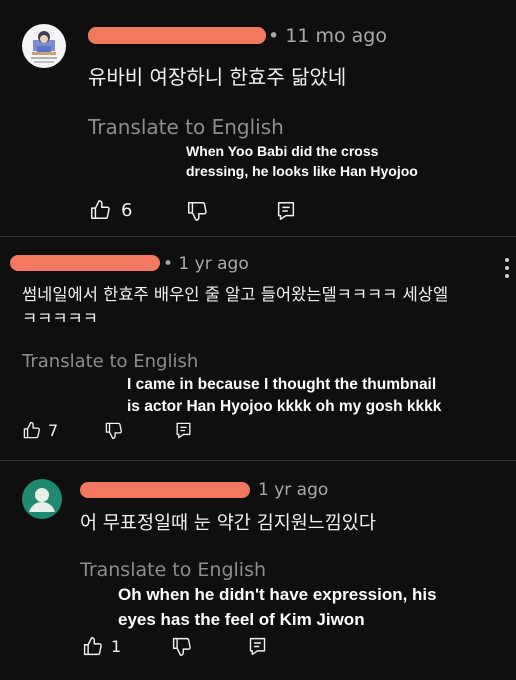 Image resolution: width=516 pixels, height=680 pixels. Describe the element at coordinates (53, 430) in the screenshot. I see `like-count: 7` at that location.